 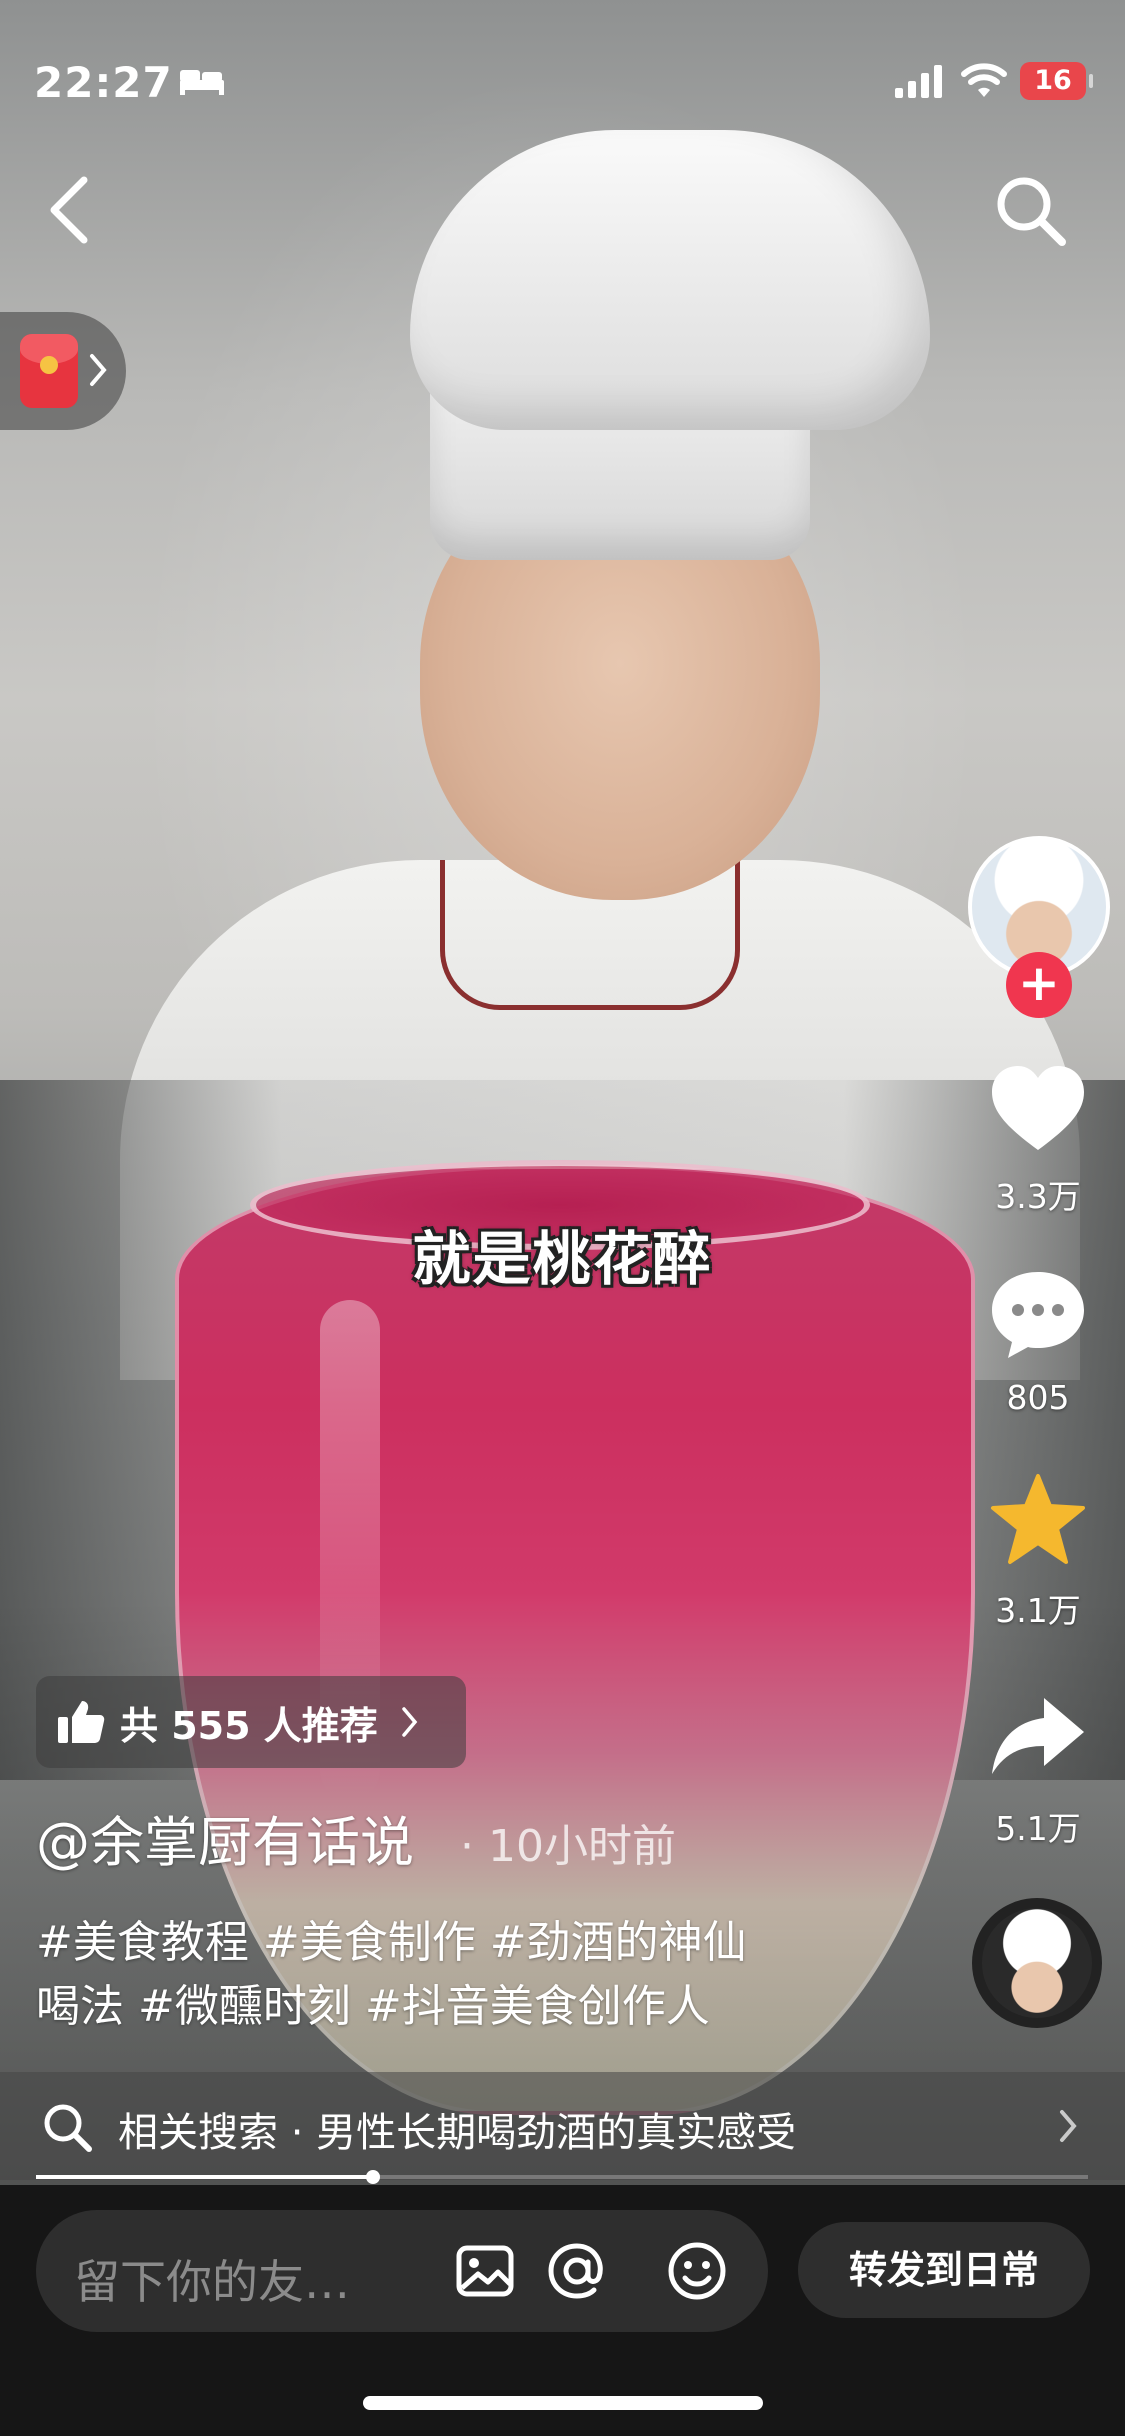 What do you see at coordinates (984, 80) in the screenshot?
I see `wifi-icon` at bounding box center [984, 80].